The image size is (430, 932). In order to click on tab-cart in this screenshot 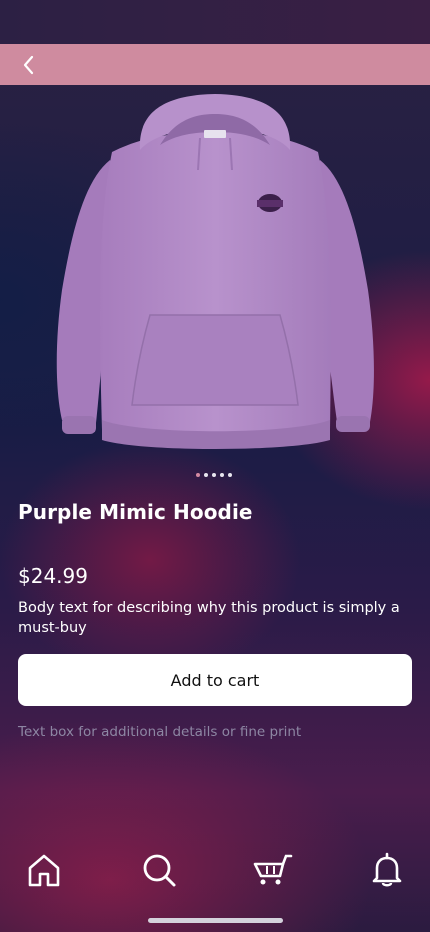, I will do `click(273, 870)`.